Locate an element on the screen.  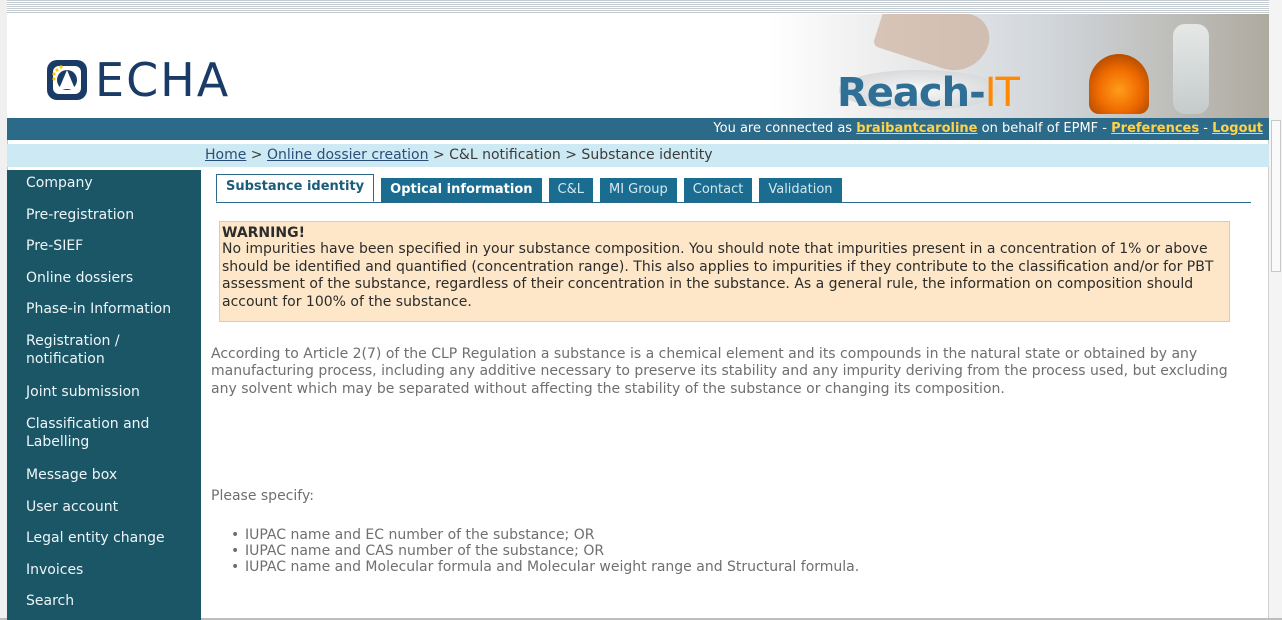
tab-optical-information: Optical information is located at coordinates (461, 190).